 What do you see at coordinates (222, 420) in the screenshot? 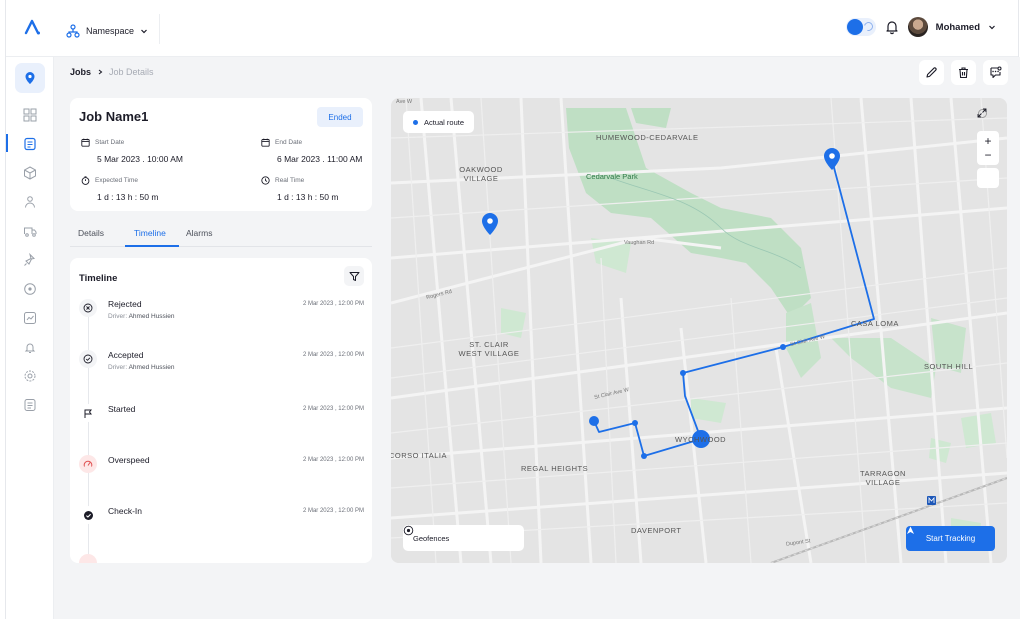
I see `timeline-event: Started 2 Mar 2023 , 12:00 PM` at bounding box center [222, 420].